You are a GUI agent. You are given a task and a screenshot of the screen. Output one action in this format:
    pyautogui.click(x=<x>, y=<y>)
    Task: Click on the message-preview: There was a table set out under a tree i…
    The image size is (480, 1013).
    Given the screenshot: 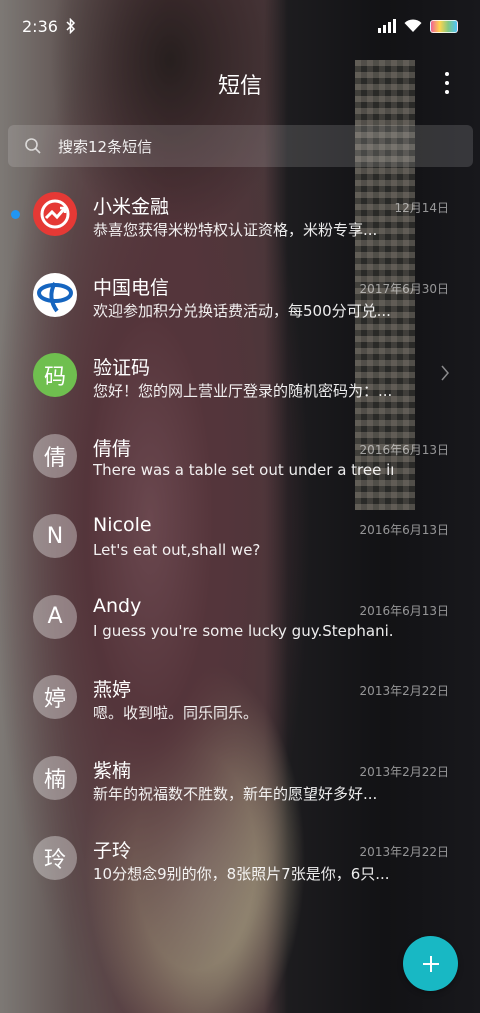 What is the action you would take?
    pyautogui.click(x=243, y=469)
    